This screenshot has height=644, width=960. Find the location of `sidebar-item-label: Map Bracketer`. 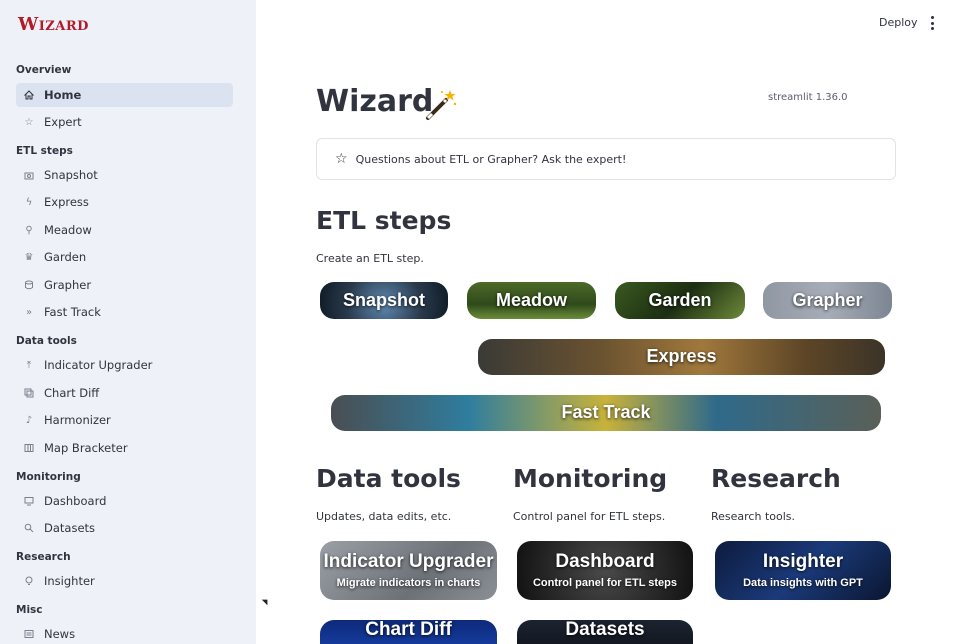

sidebar-item-label: Map Bracketer is located at coordinates (86, 448).